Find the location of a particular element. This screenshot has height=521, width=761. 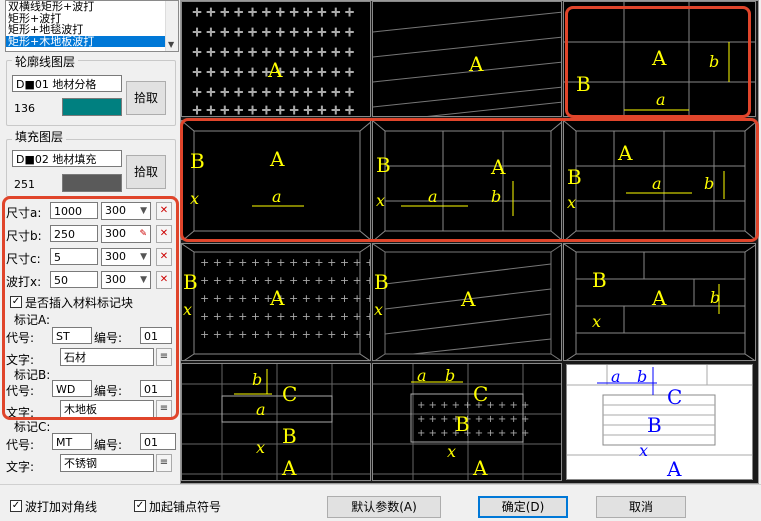

preview-tile-8: A B x is located at coordinates (467, 302).